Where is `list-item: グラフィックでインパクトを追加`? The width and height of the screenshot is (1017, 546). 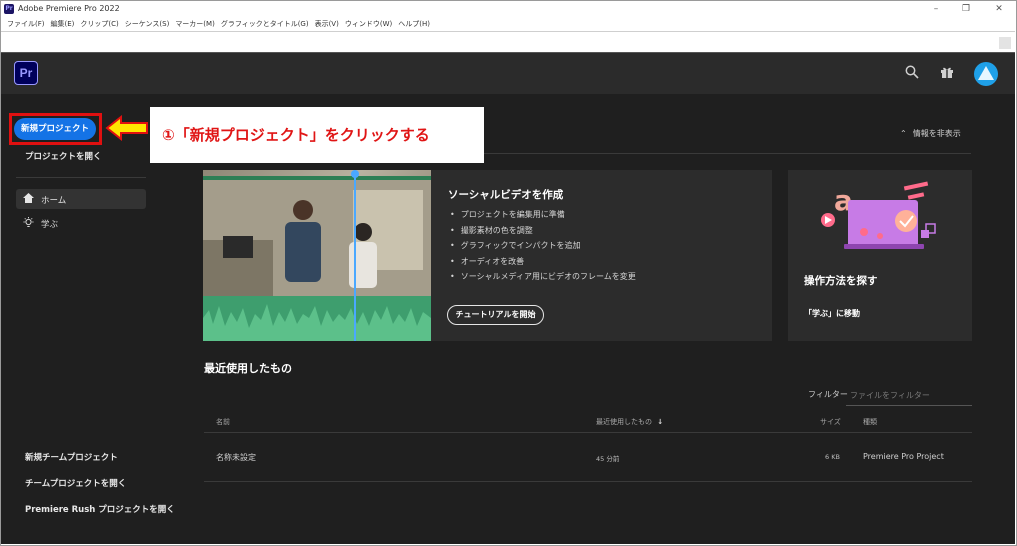 list-item: グラフィックでインパクトを追加 is located at coordinates (543, 248).